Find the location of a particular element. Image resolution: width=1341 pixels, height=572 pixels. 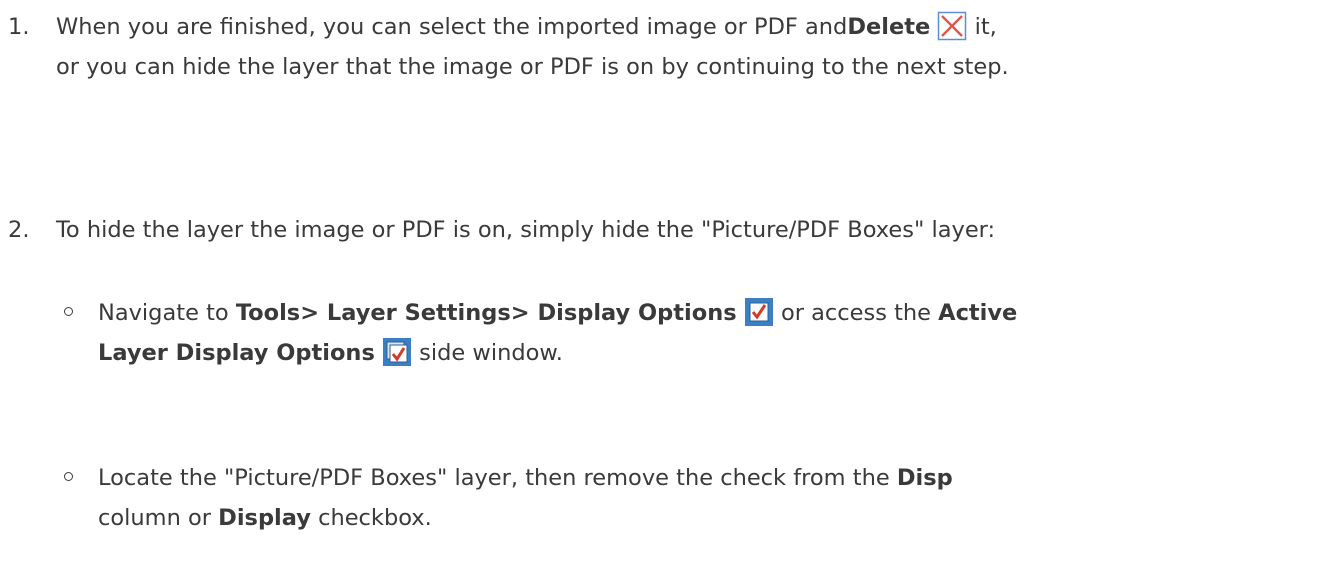

side-window-text: side window. is located at coordinates (491, 353).